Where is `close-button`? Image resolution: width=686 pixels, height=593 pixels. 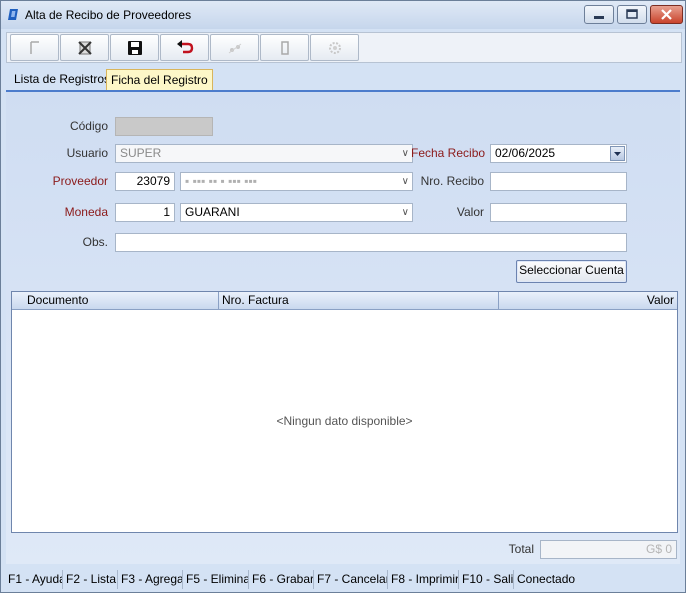
close-button is located at coordinates (666, 14).